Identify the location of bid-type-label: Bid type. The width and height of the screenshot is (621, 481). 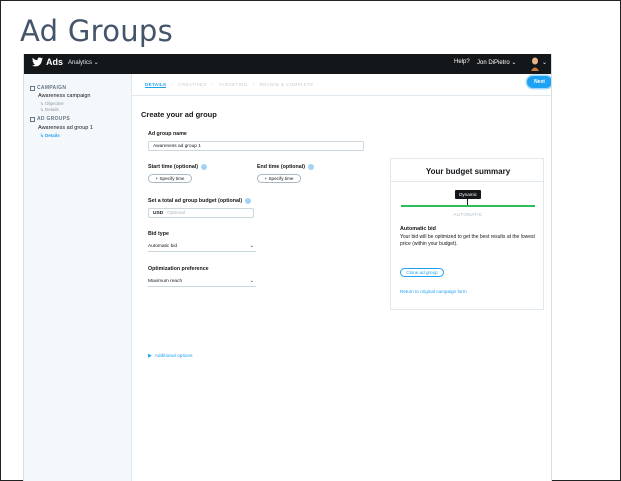
(158, 234).